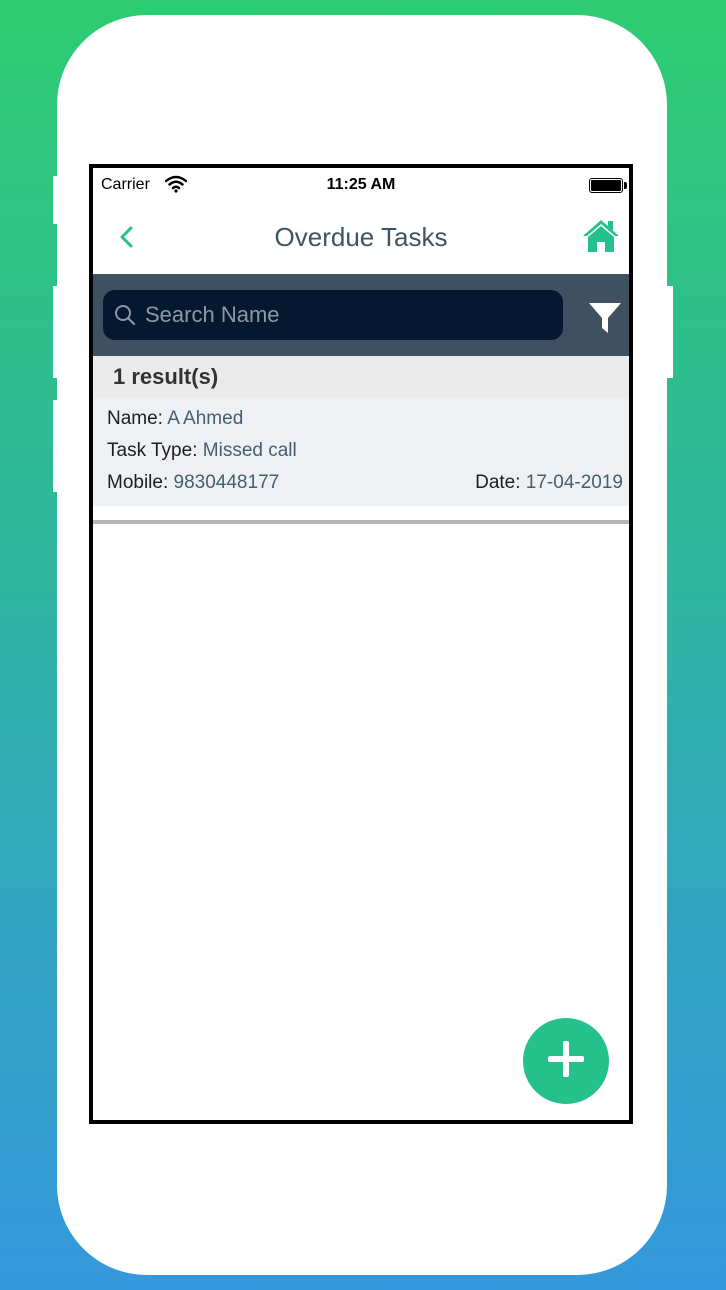 The width and height of the screenshot is (726, 1290). I want to click on add-task-button, so click(566, 1061).